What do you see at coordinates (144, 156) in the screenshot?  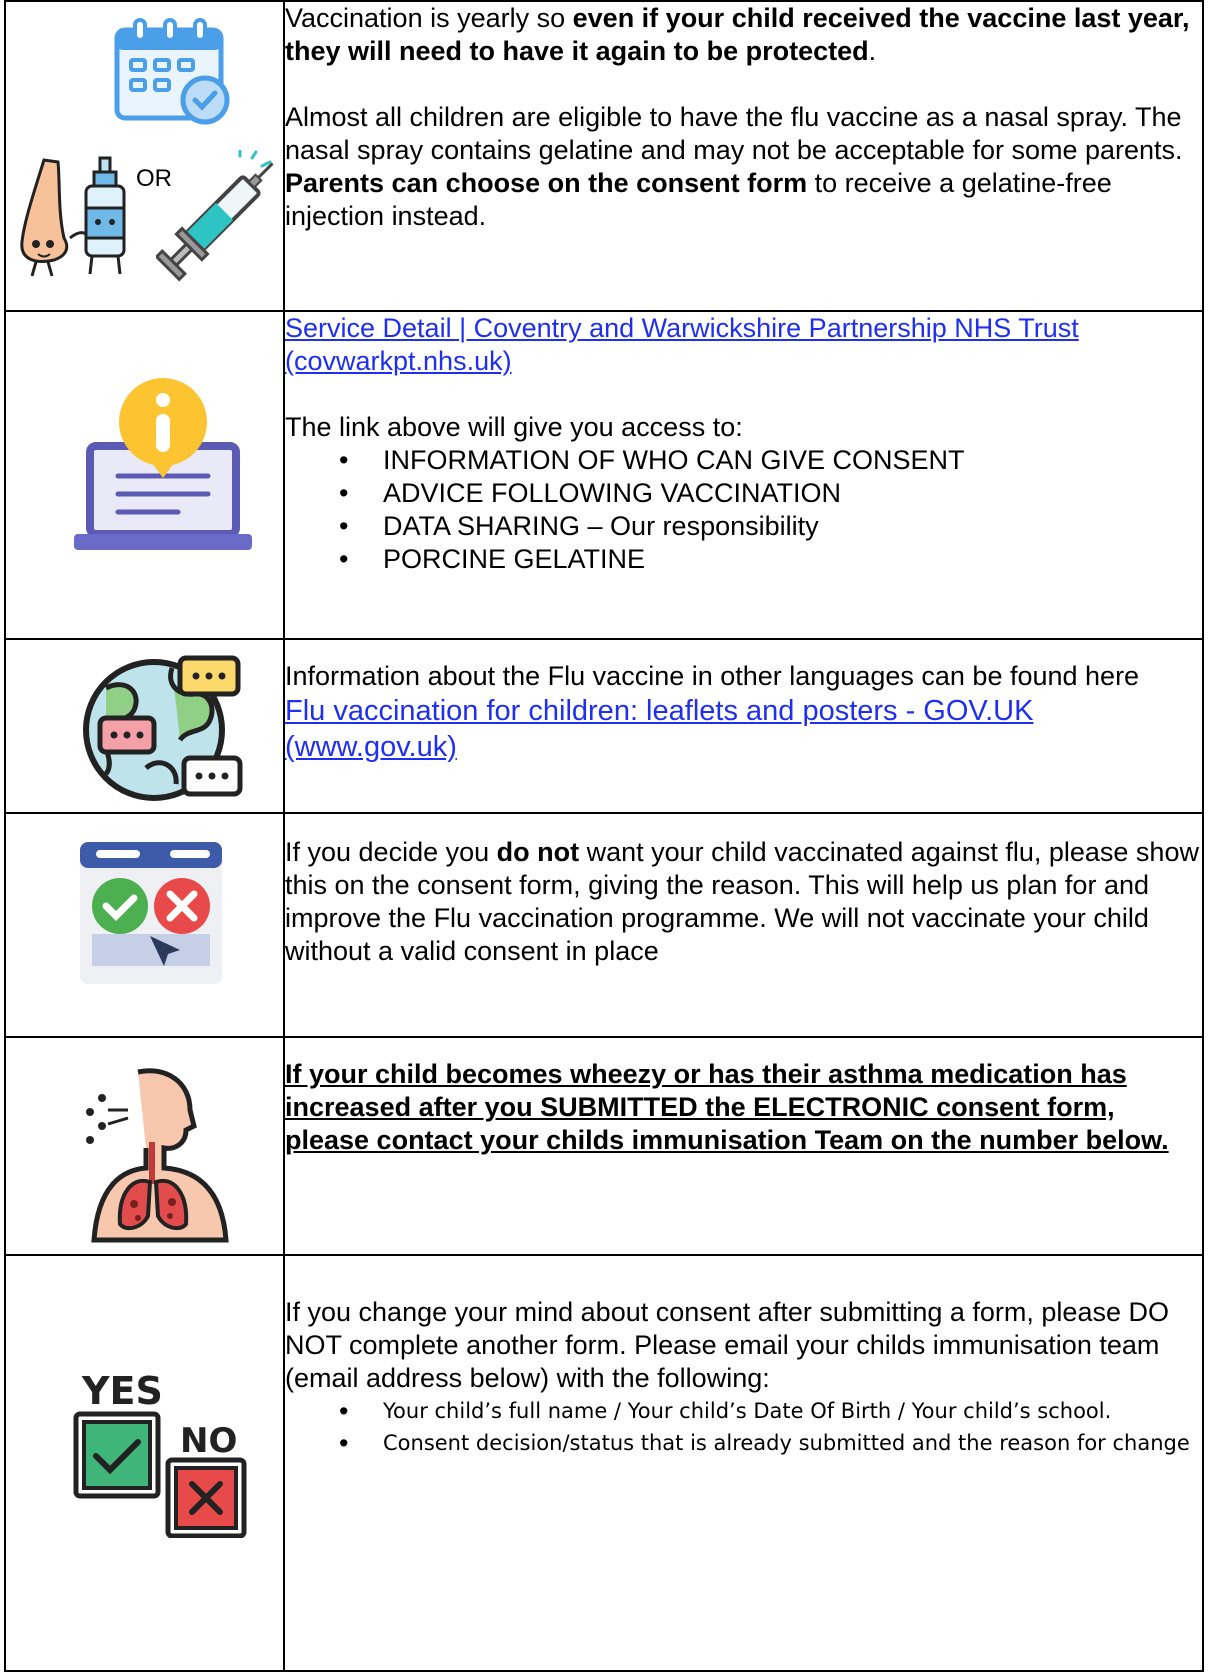 I see `icon-cell: OR` at bounding box center [144, 156].